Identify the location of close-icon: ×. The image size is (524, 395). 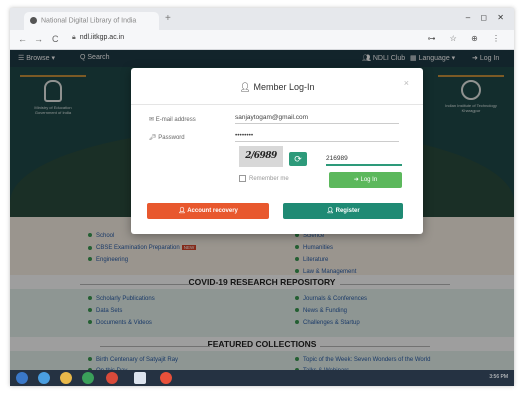
(406, 83).